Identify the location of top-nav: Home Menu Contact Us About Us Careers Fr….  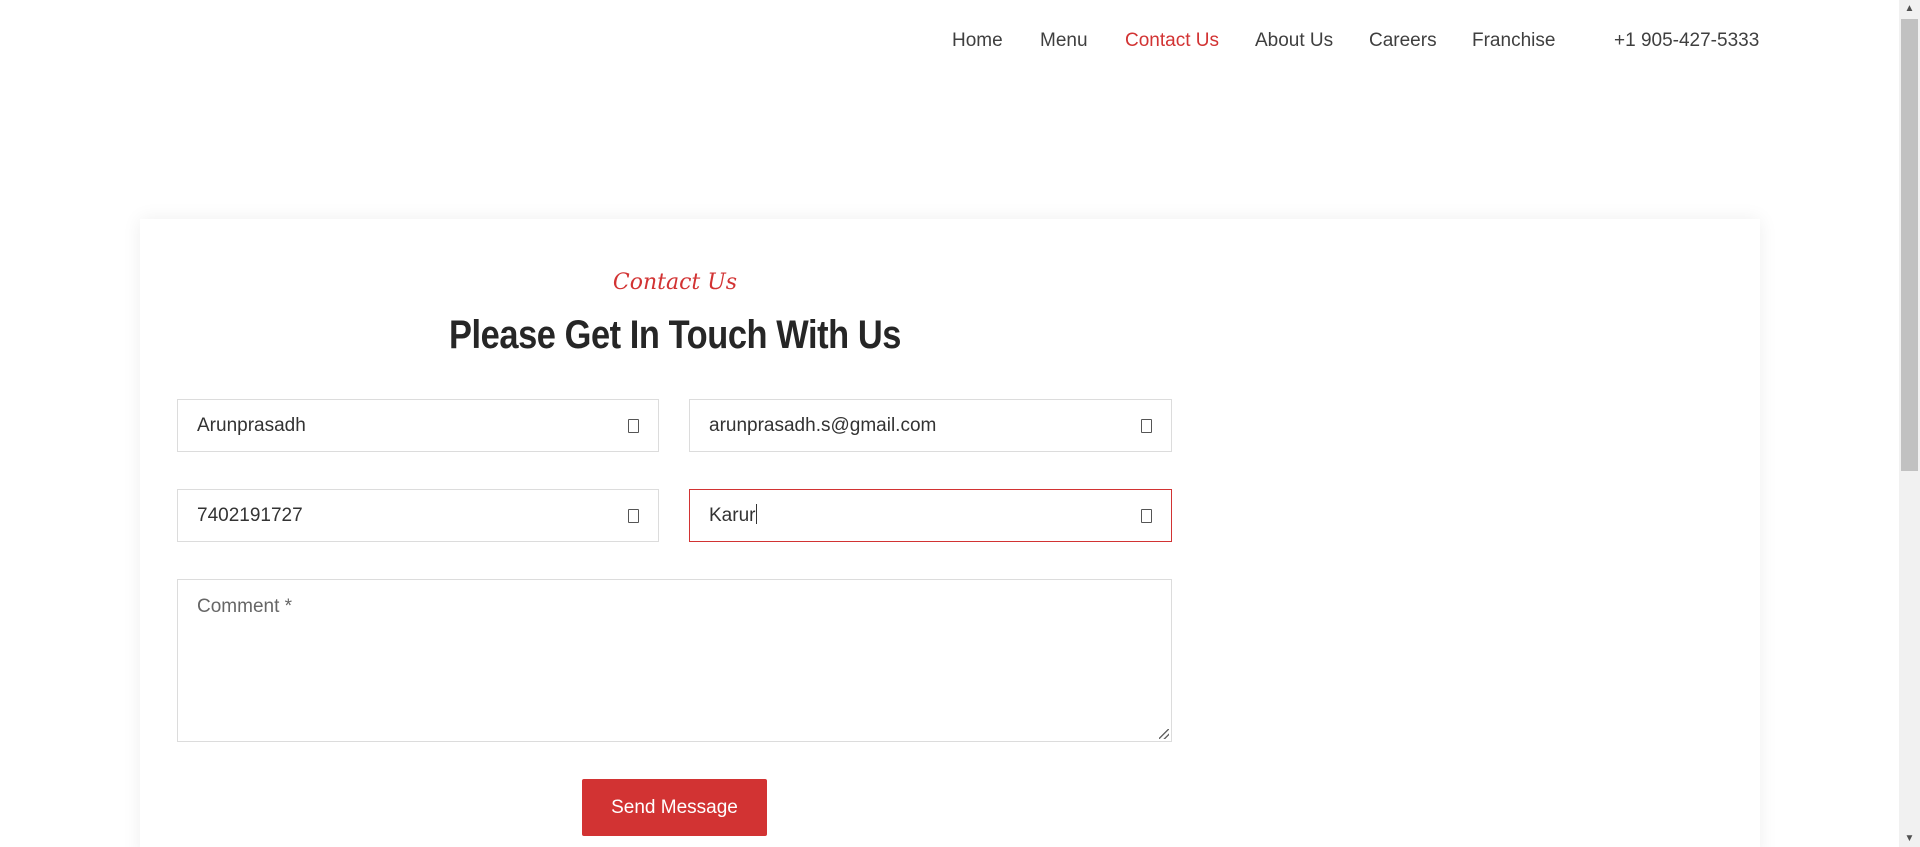
(949, 40).